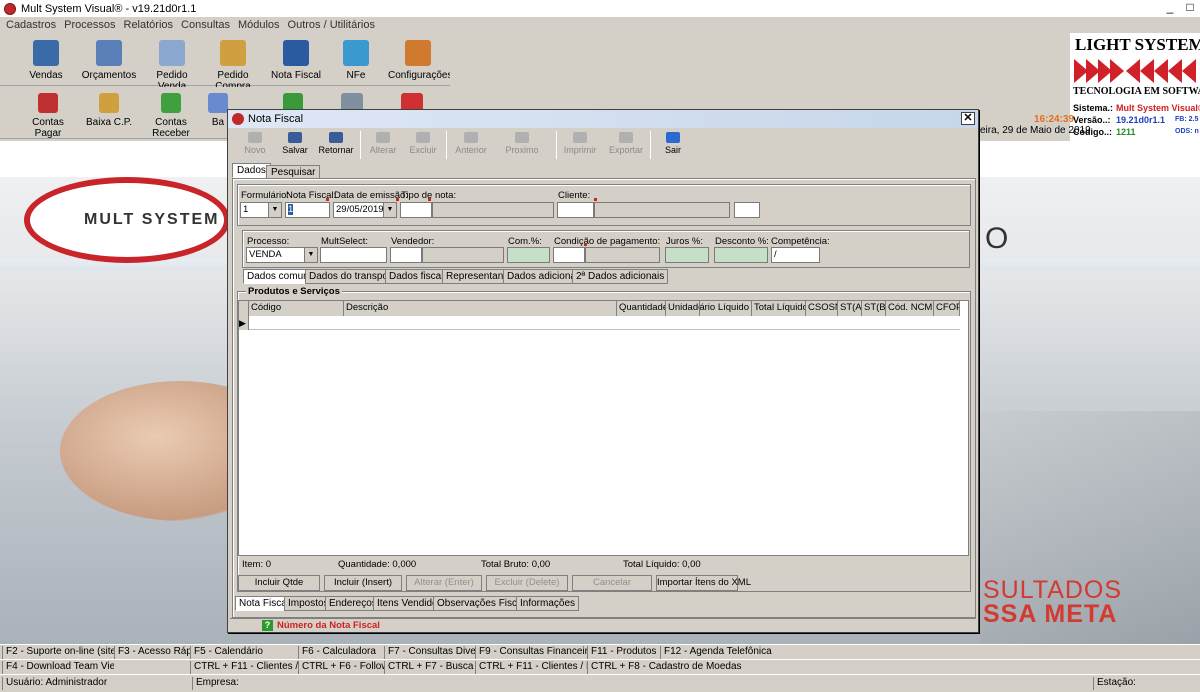 The height and width of the screenshot is (692, 1200). What do you see at coordinates (341, 667) in the screenshot?
I see `shortcut-ctrl-f6: CTRL + F6 - Follow-up` at bounding box center [341, 667].